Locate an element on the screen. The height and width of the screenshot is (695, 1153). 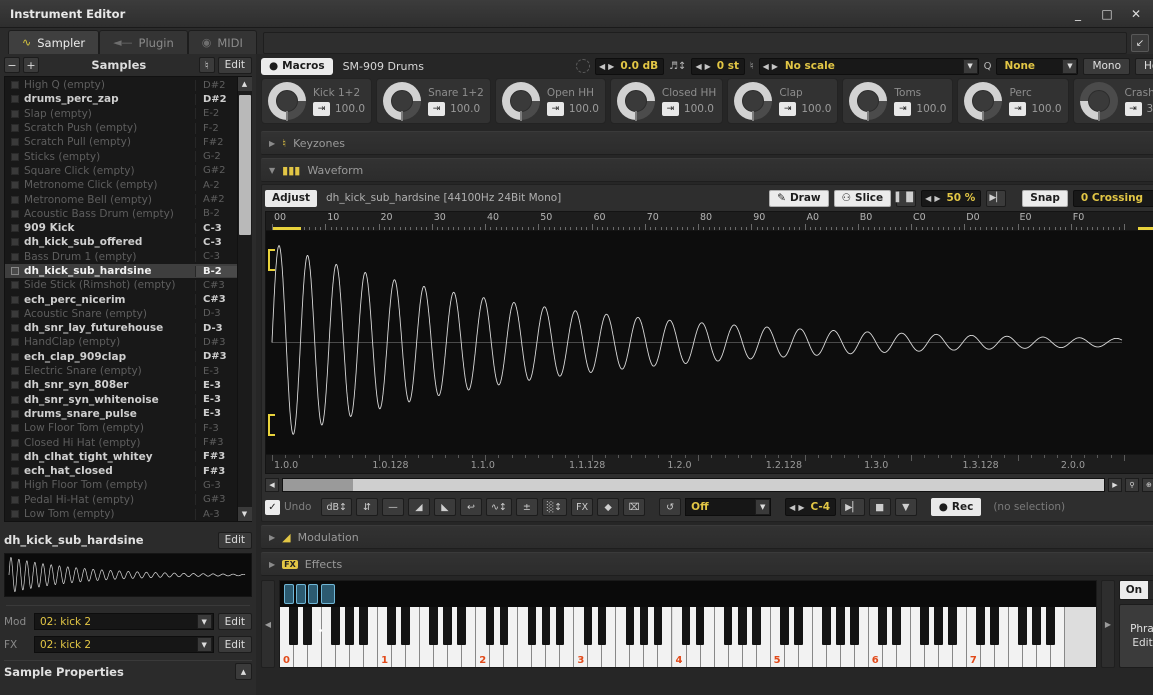
slice-markers-icon: ▌▐▌ is located at coordinates (906, 198).